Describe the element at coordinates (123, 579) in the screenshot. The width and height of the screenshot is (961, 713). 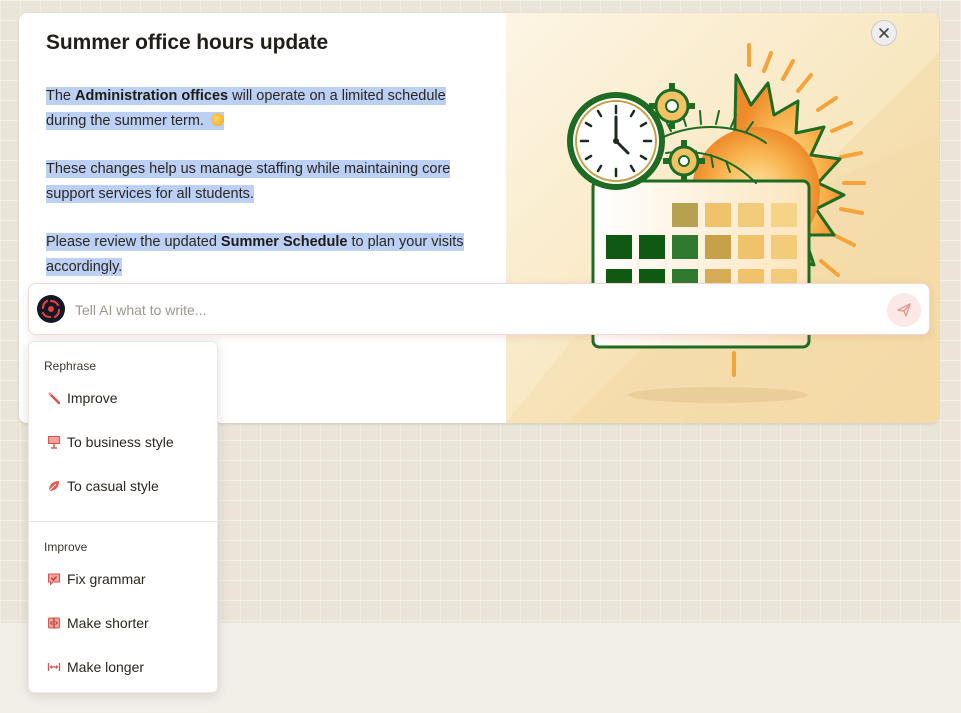
I see `menu-item-fix-grammar: Fix grammar` at that location.